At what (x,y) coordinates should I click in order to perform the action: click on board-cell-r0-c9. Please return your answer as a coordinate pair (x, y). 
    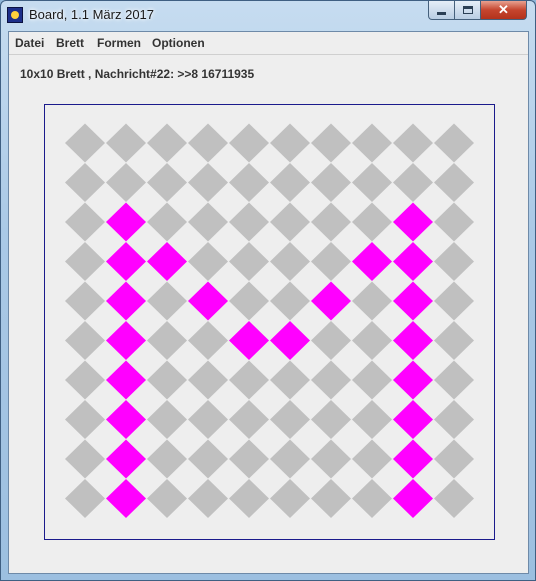
    Looking at the image, I should click on (454, 143).